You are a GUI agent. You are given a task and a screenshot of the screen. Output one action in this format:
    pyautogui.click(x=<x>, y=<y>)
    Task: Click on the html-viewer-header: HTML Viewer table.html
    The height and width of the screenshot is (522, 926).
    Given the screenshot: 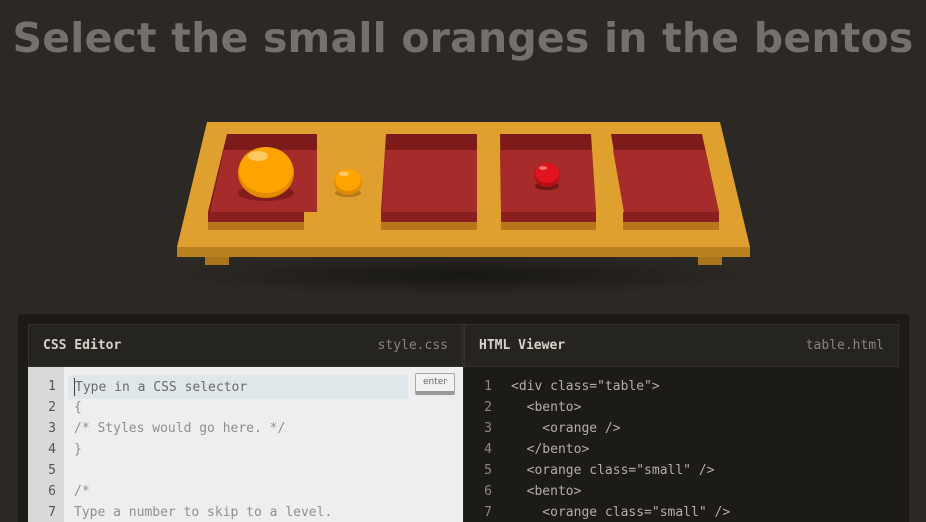 What is the action you would take?
    pyautogui.click(x=681, y=345)
    